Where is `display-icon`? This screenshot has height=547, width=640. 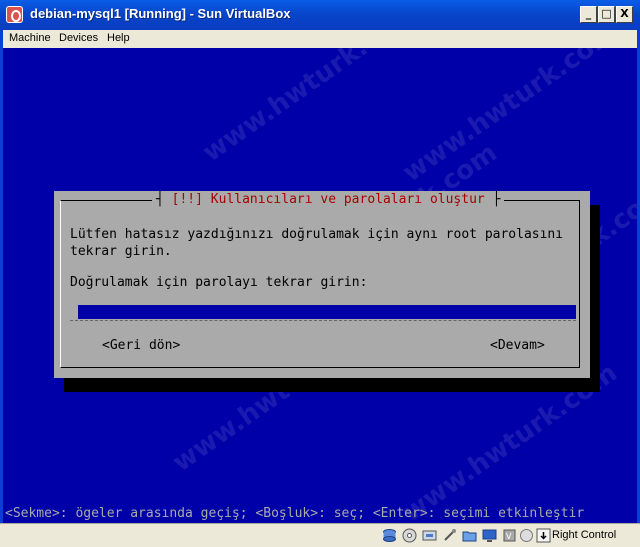 display-icon is located at coordinates (489, 535).